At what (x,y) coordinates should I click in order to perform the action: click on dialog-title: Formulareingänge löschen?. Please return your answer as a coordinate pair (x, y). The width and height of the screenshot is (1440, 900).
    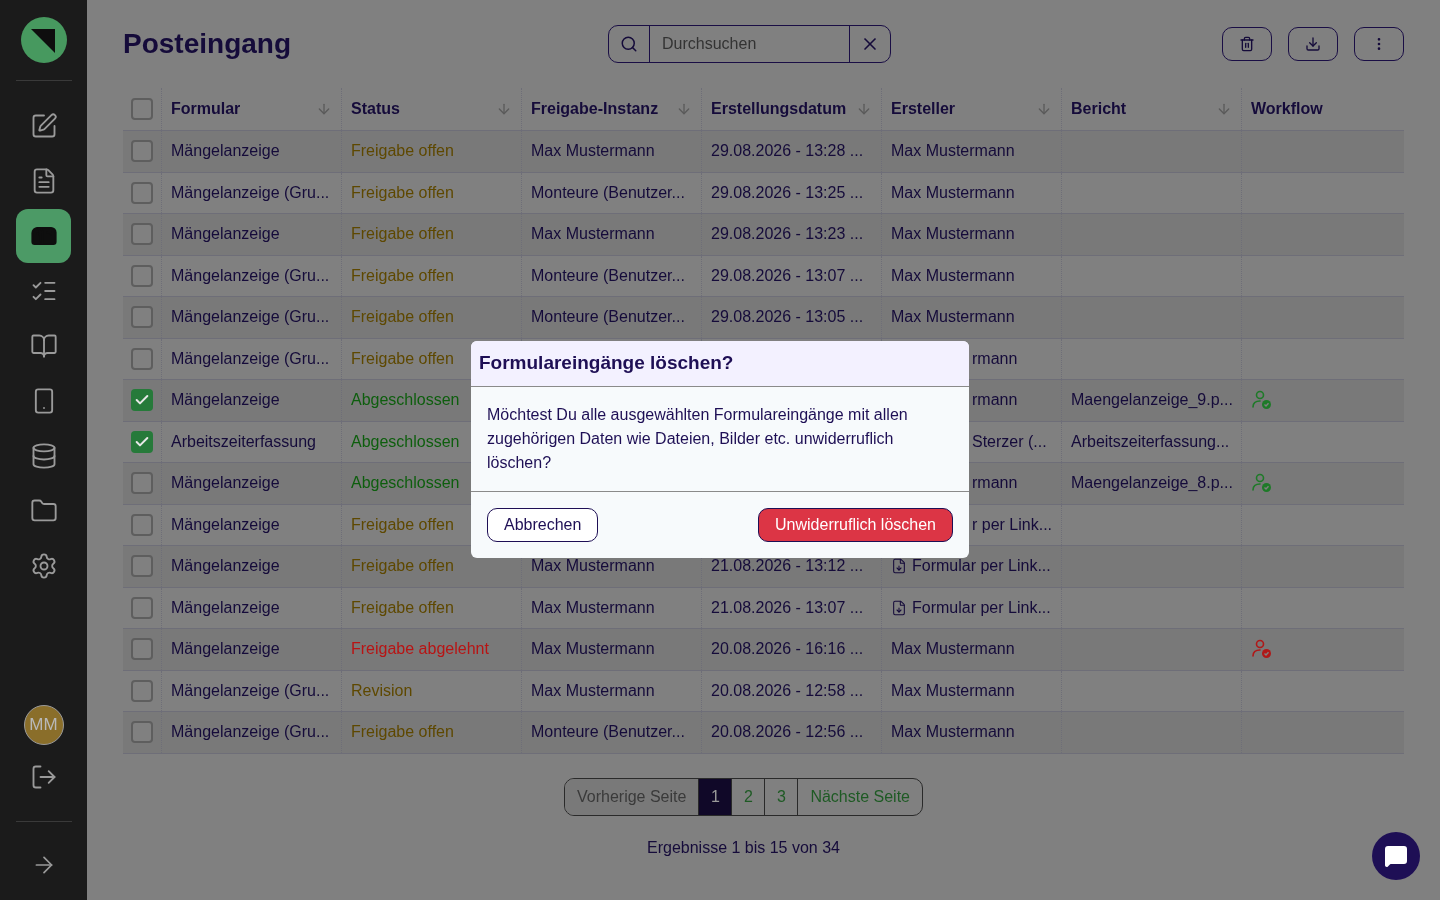
    Looking at the image, I should click on (606, 363).